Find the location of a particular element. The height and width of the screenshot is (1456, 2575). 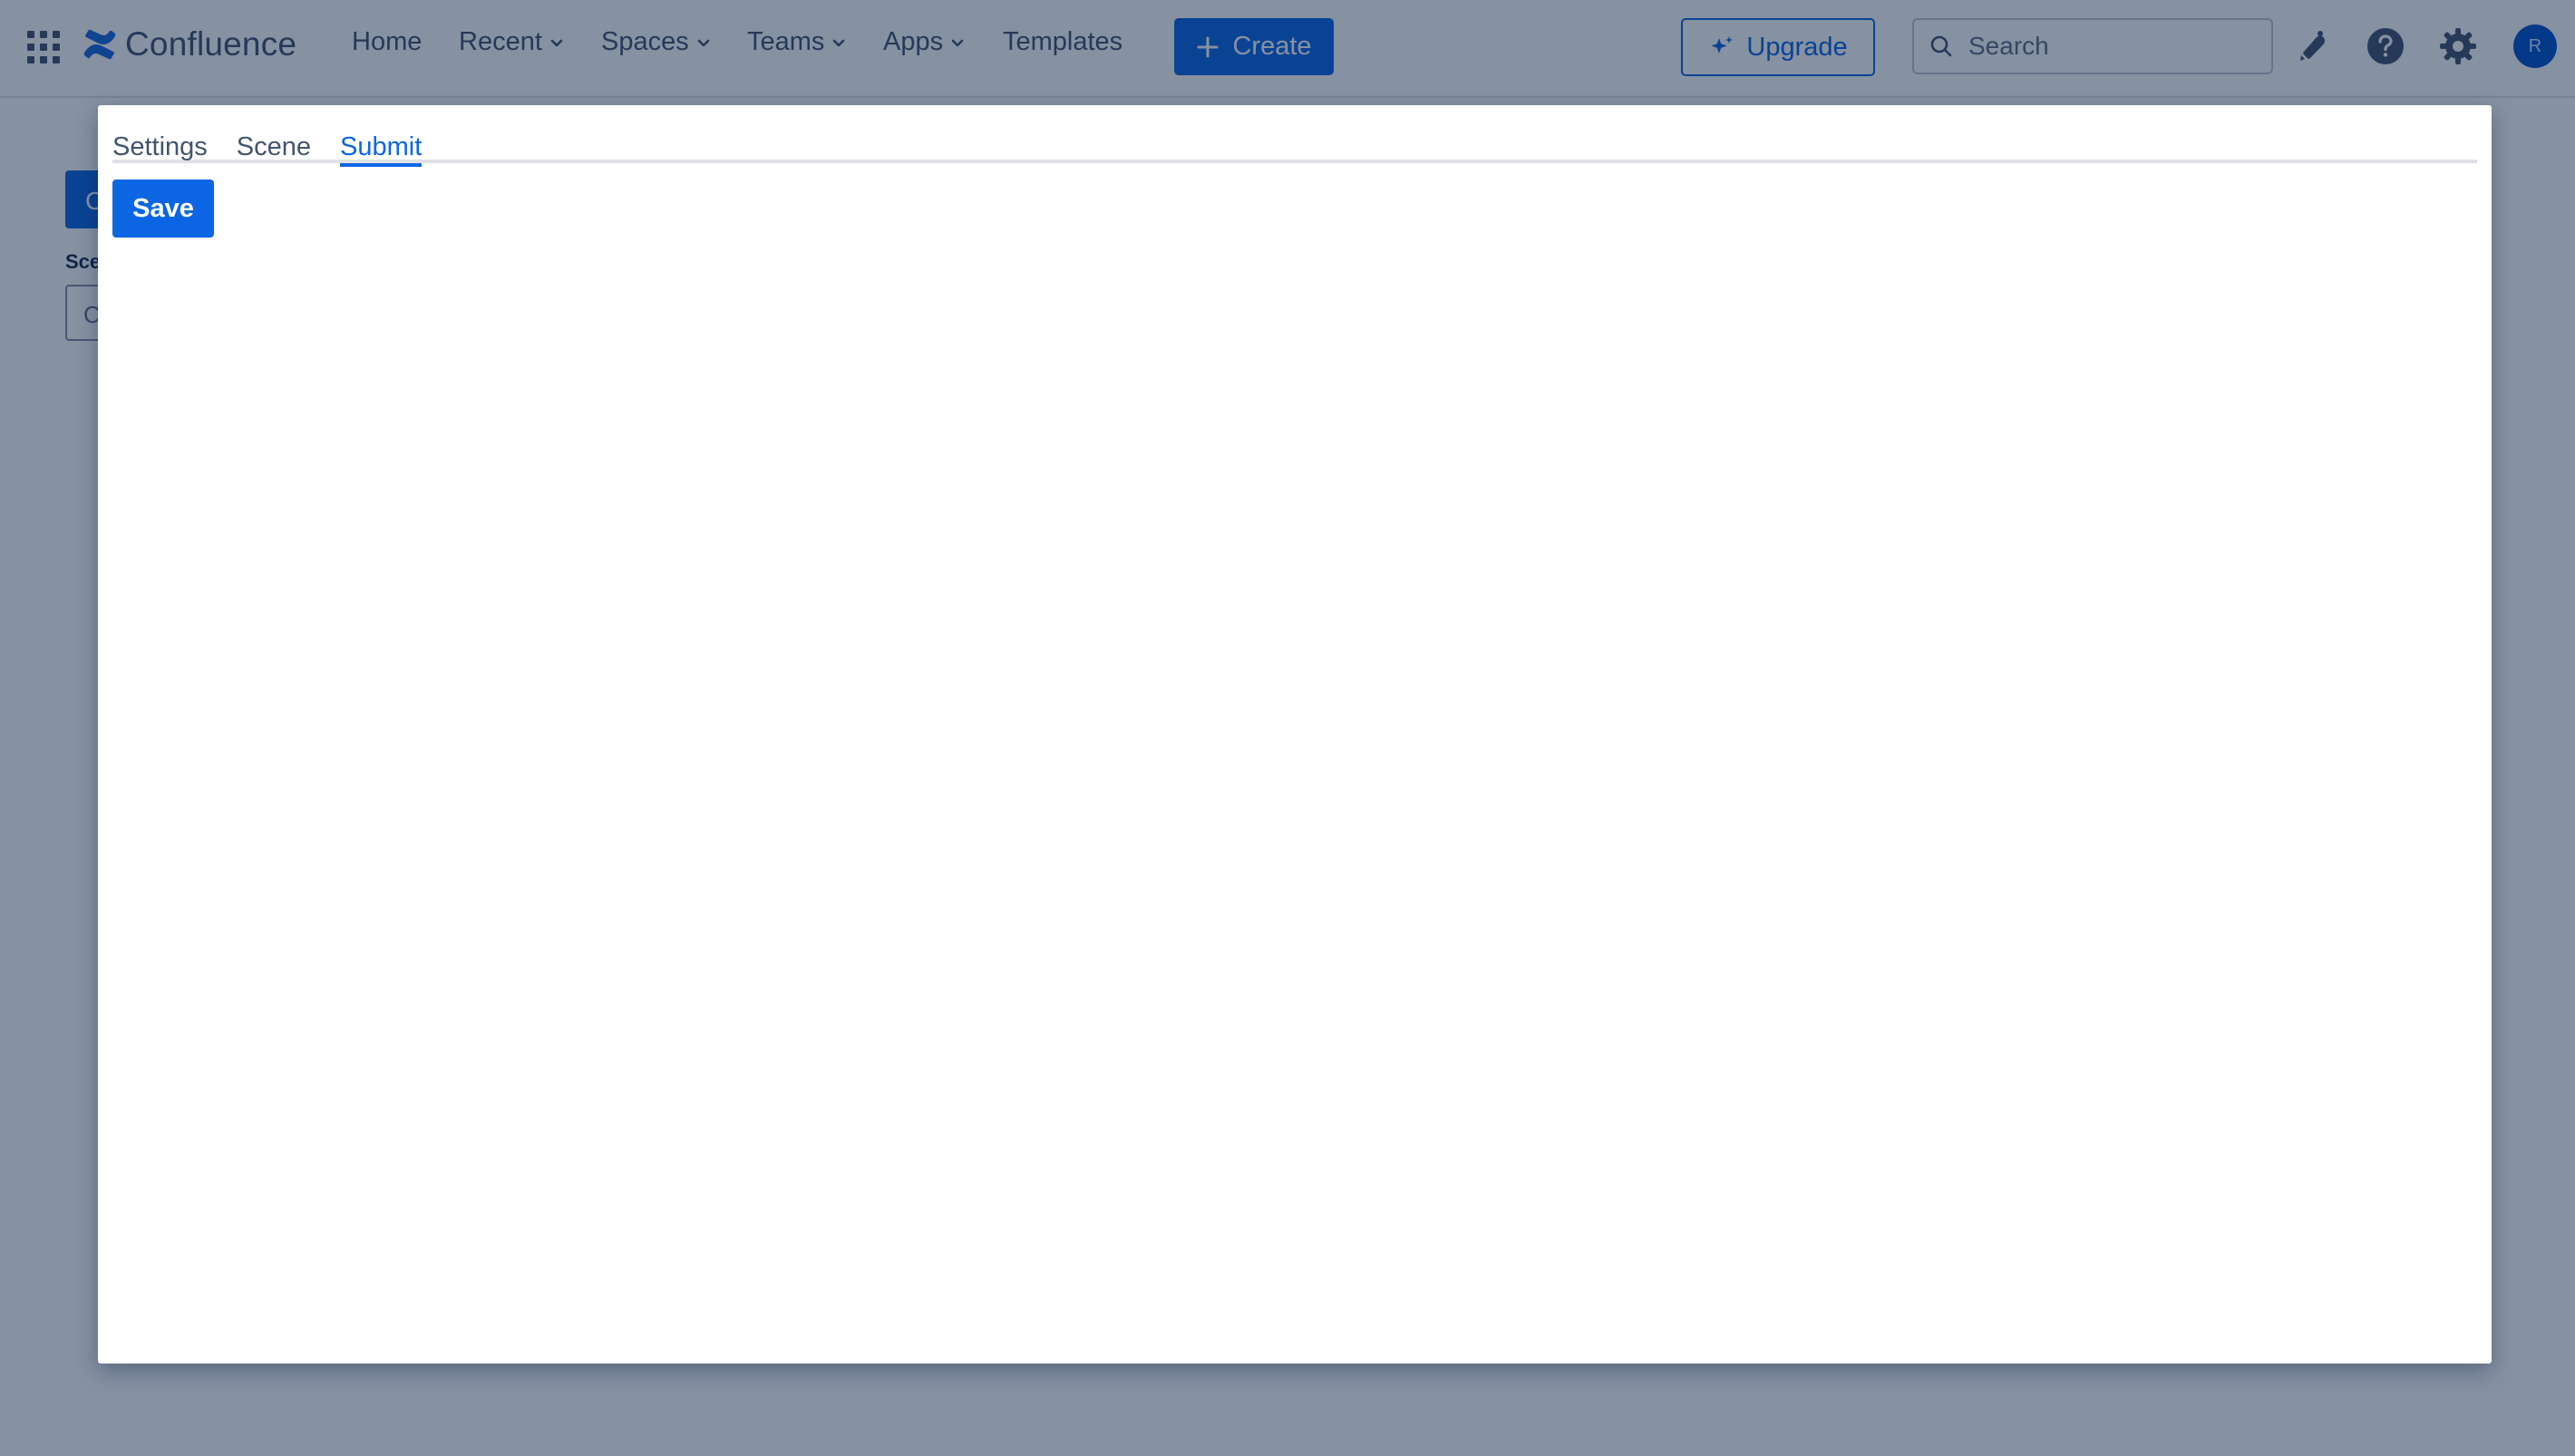

tab-settings: Settings is located at coordinates (160, 140).